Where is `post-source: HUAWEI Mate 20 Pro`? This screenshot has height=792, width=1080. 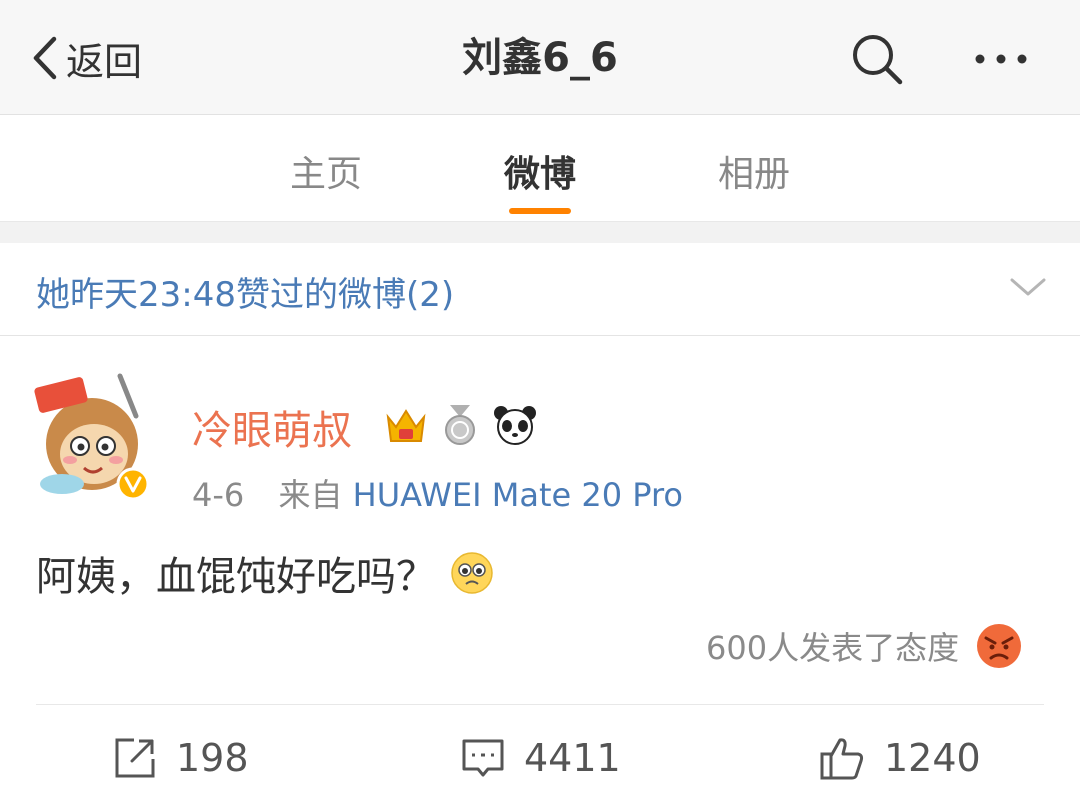 post-source: HUAWEI Mate 20 Pro is located at coordinates (518, 495).